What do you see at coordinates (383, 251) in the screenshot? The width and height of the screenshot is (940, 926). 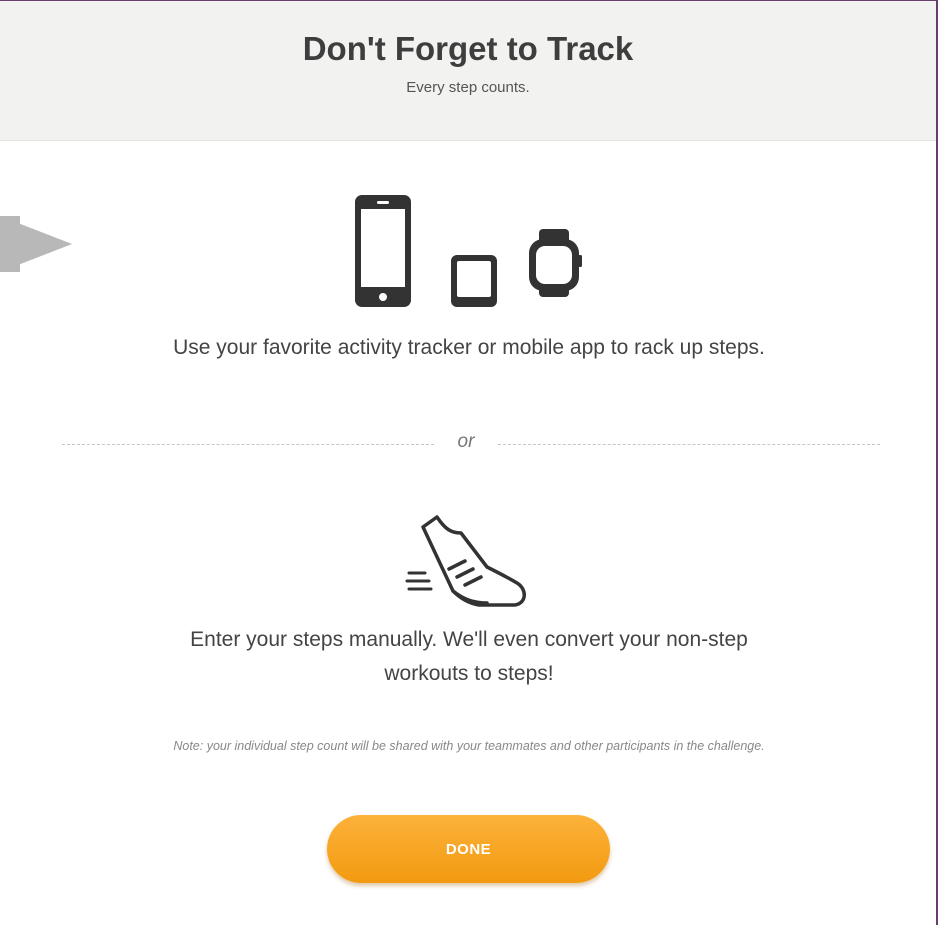 I see `phone-icon` at bounding box center [383, 251].